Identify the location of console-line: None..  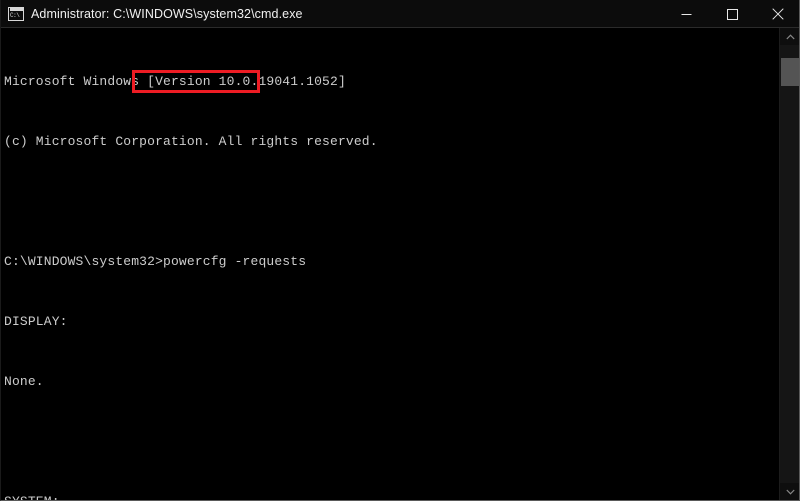
(24, 381).